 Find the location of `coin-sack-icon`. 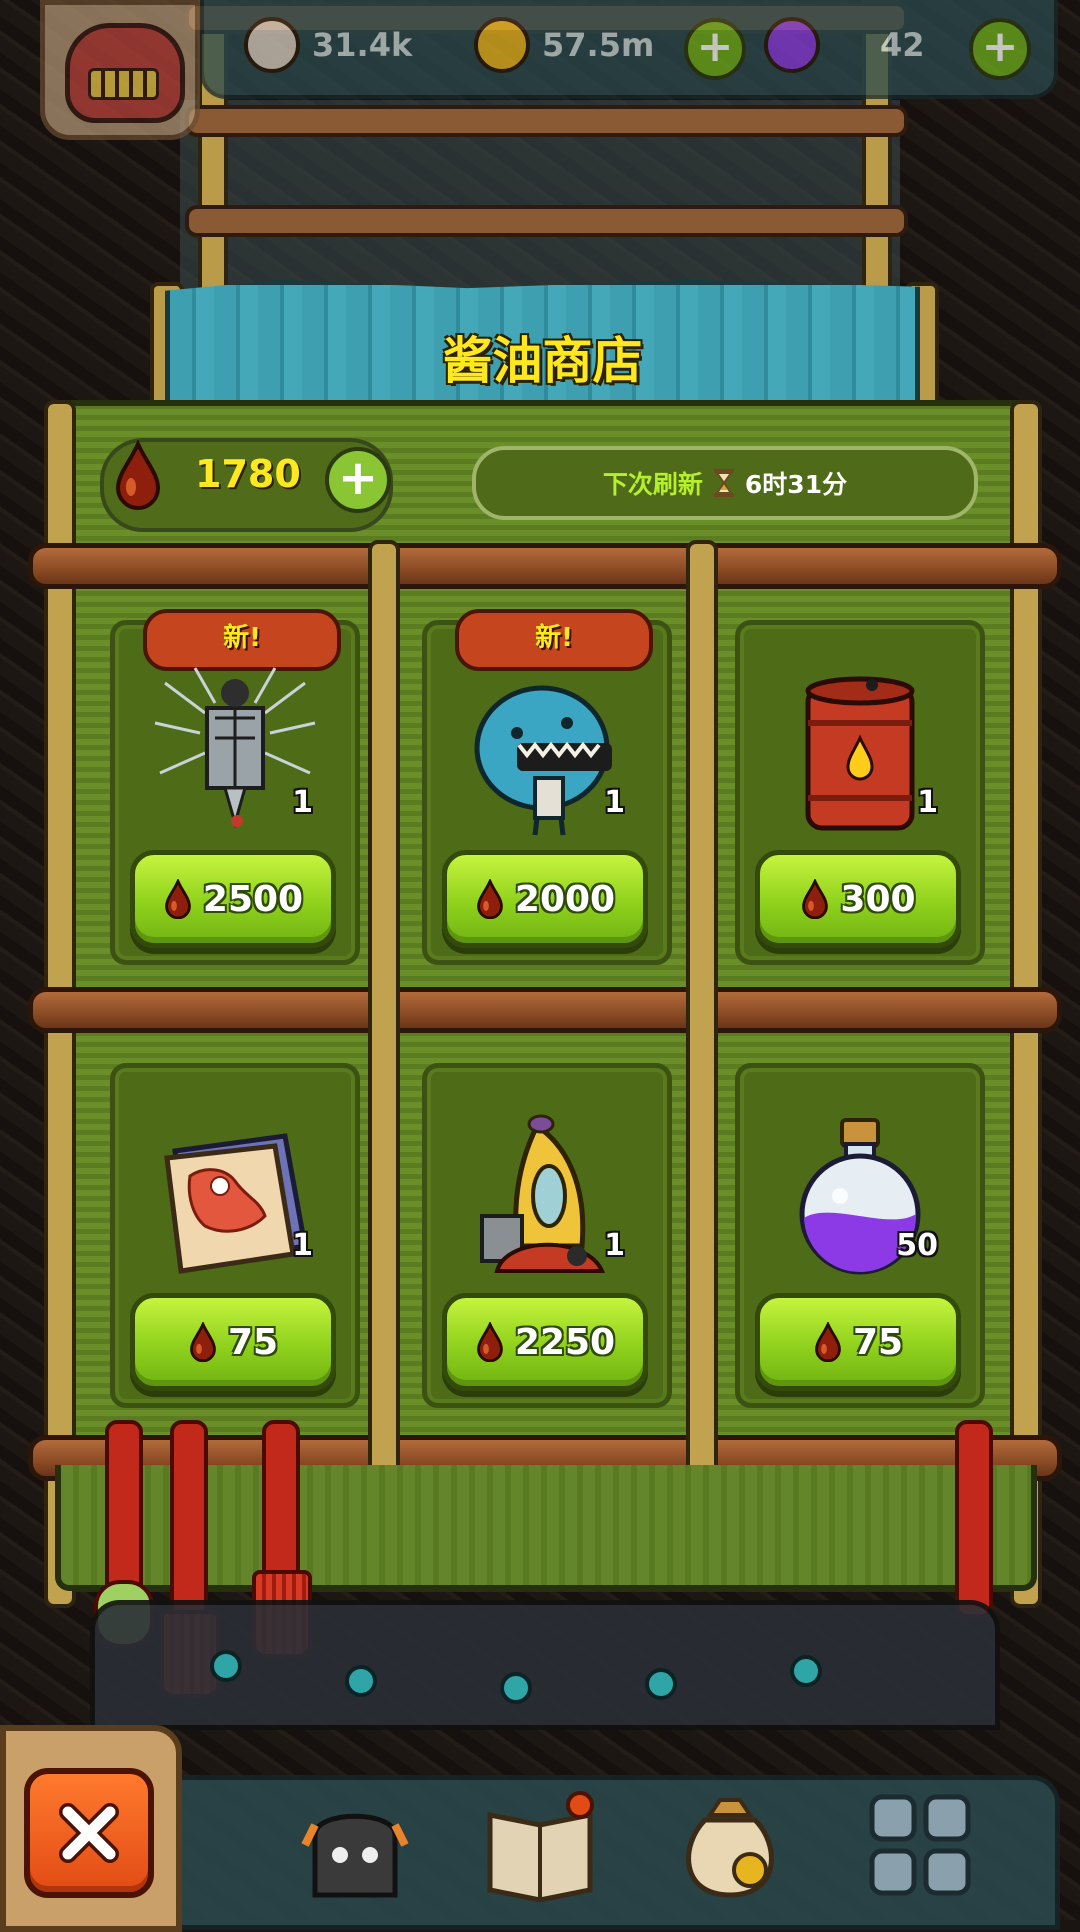

coin-sack-icon is located at coordinates (730, 1845).